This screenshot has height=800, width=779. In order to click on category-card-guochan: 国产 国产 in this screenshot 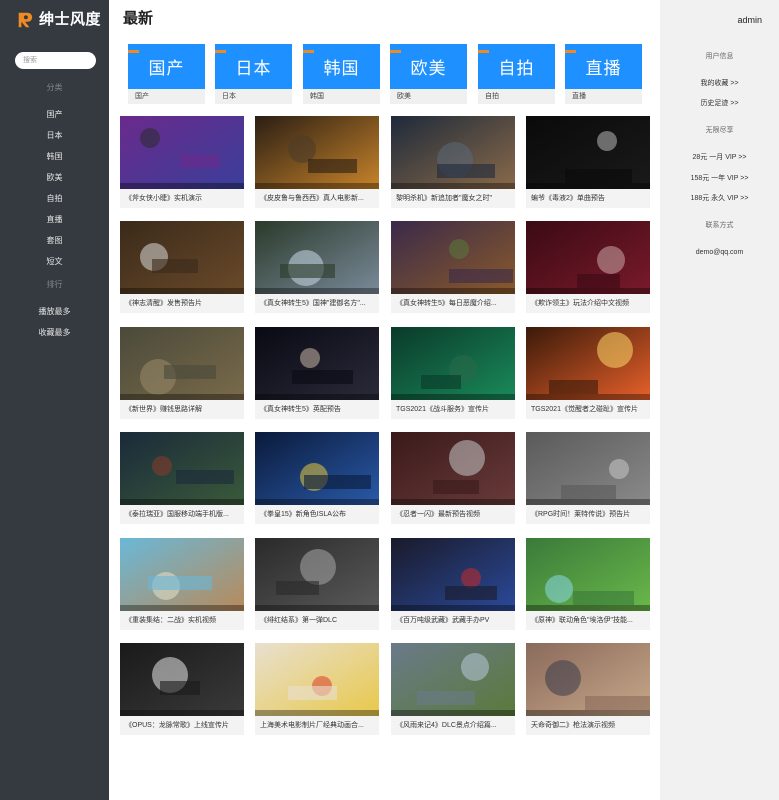, I will do `click(166, 74)`.